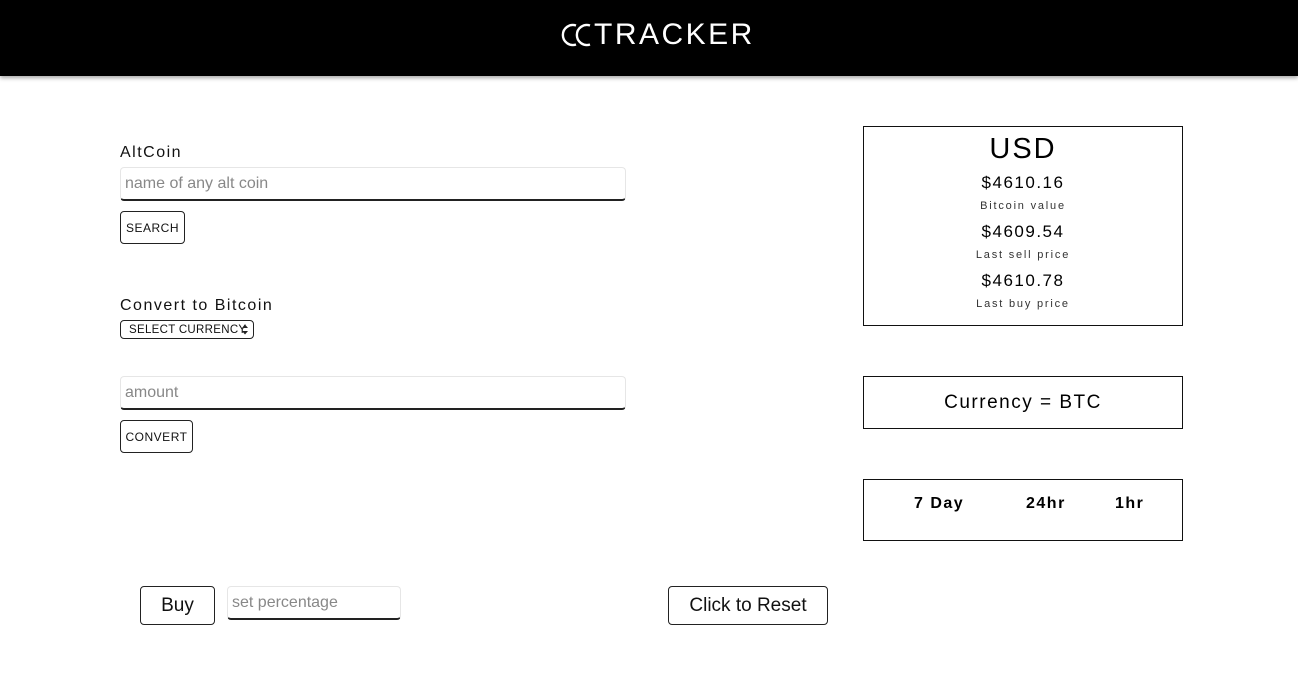 The image size is (1298, 681). I want to click on cc-circles-logo-icon, so click(576, 35).